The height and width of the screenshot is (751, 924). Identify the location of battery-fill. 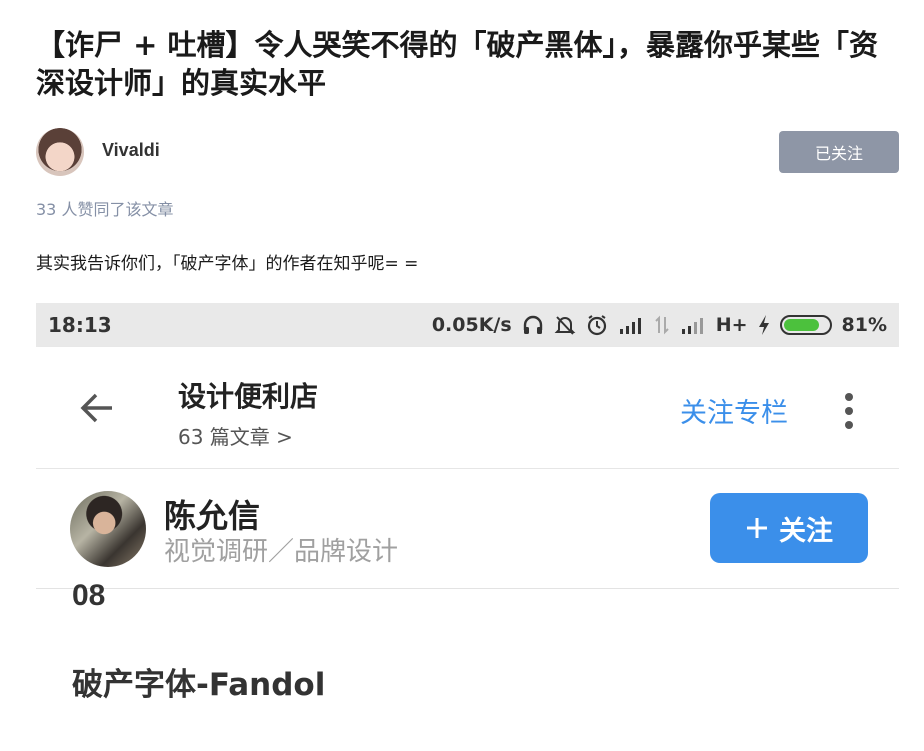
(801, 325).